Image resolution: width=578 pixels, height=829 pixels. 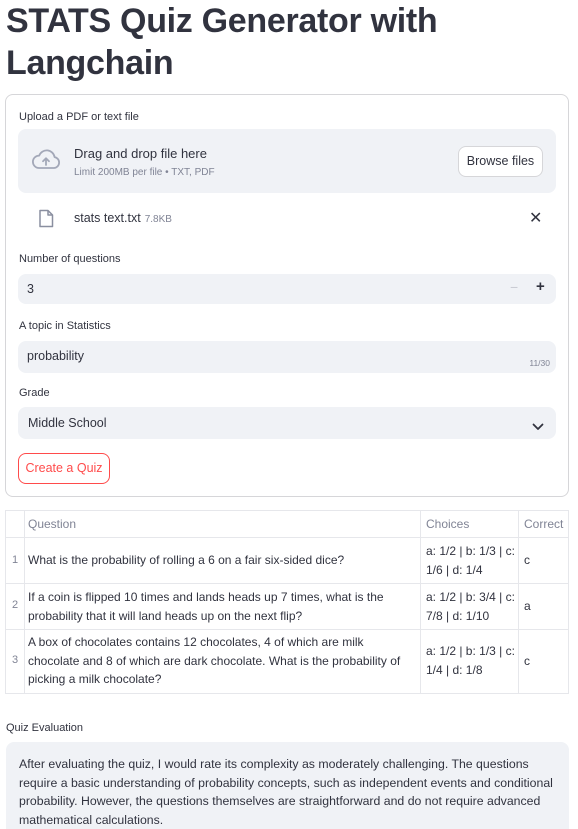 What do you see at coordinates (447, 524) in the screenshot?
I see `header-choices: Choices` at bounding box center [447, 524].